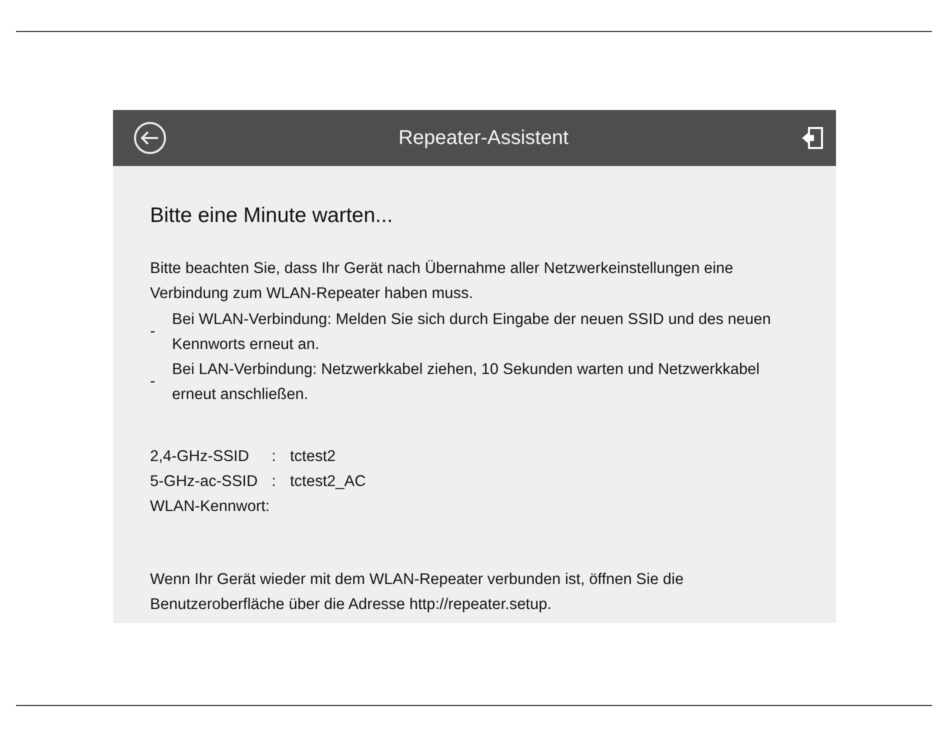  Describe the element at coordinates (417, 592) in the screenshot. I see `footer-text: Wenn Ihr Gerät wieder mit dem WLAN-Repeater verbunden ist, öffnen Sie die Benutzeroberfläche über die Adresse http://repeater.setup.` at that location.